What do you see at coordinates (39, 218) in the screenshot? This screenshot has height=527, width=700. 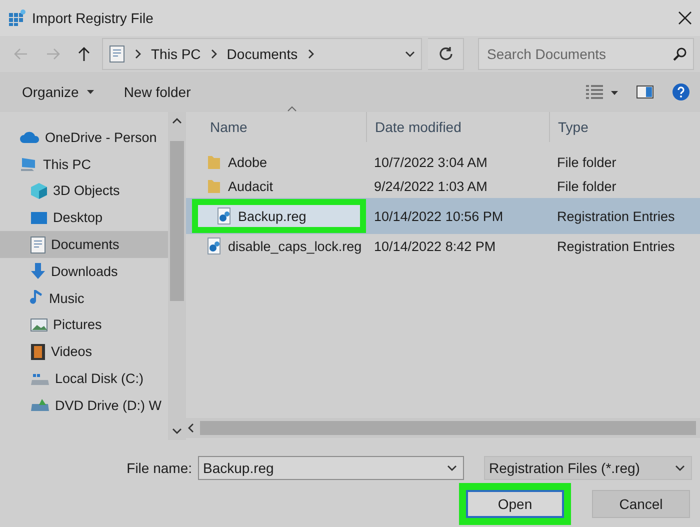 I see `desktop-icon` at bounding box center [39, 218].